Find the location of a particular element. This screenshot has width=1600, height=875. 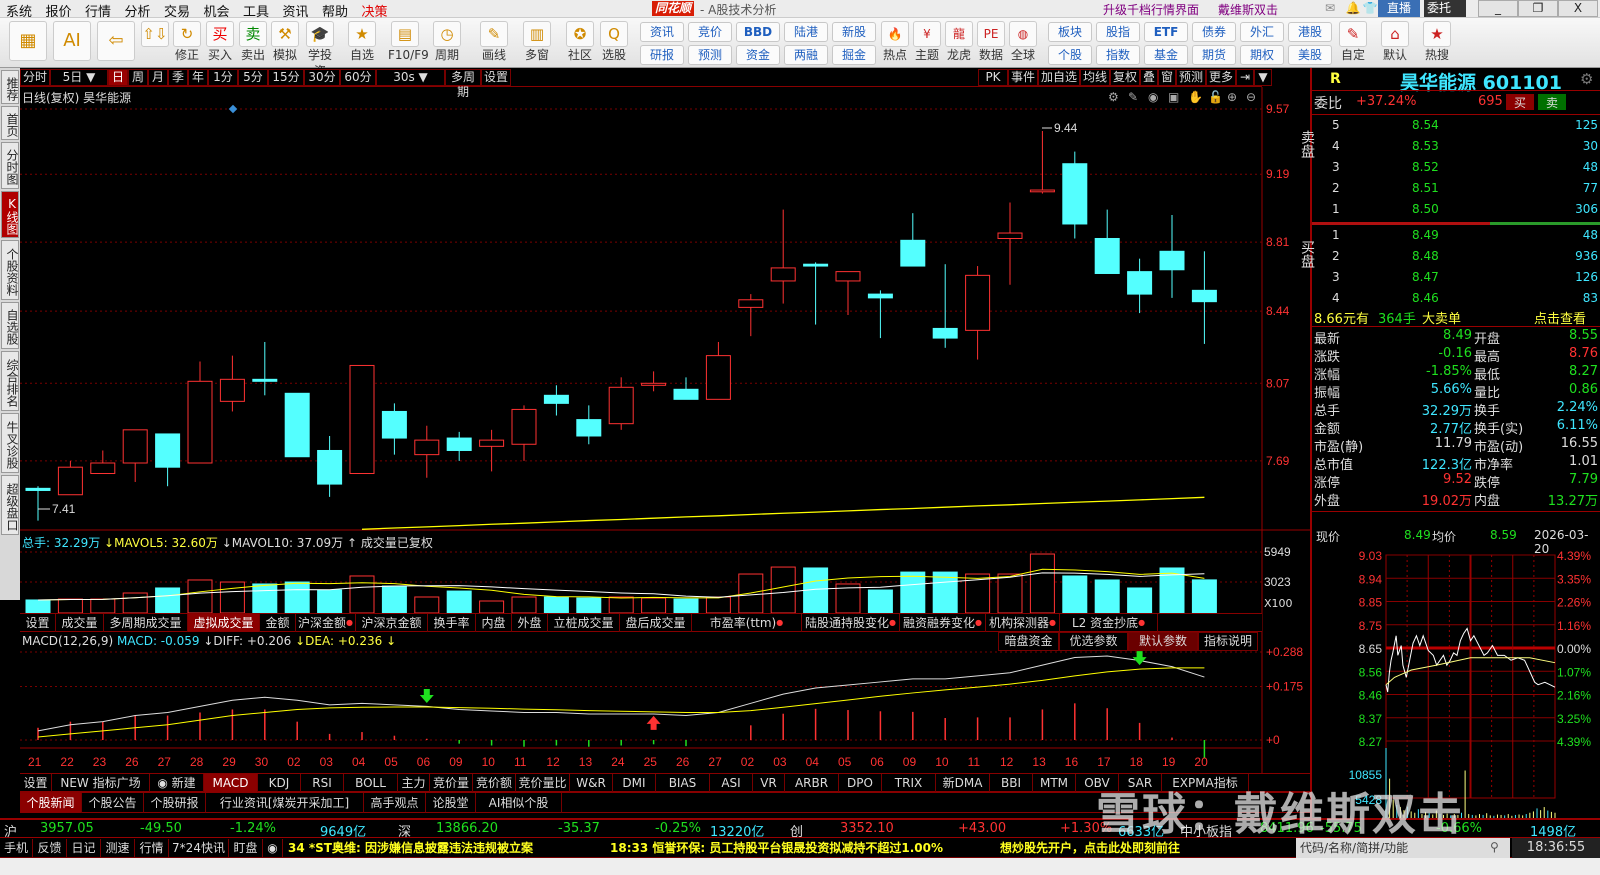

buy-level: 3 is located at coordinates (1336, 277).